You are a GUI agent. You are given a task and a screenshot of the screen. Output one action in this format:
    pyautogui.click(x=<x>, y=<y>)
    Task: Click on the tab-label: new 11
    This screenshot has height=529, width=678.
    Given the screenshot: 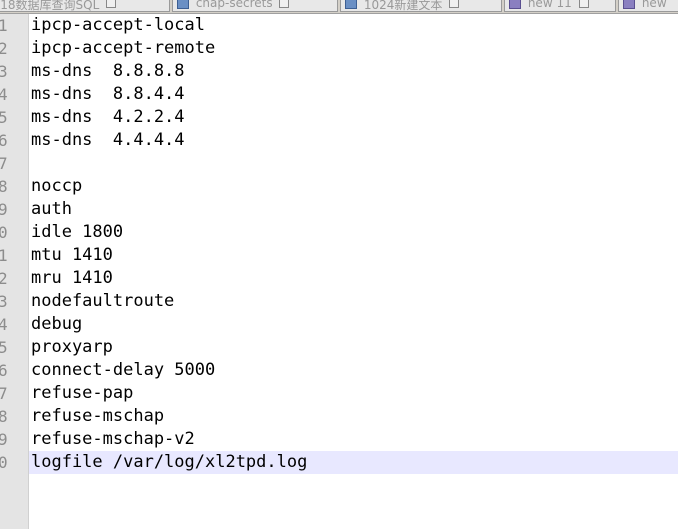 What is the action you would take?
    pyautogui.click(x=549, y=5)
    